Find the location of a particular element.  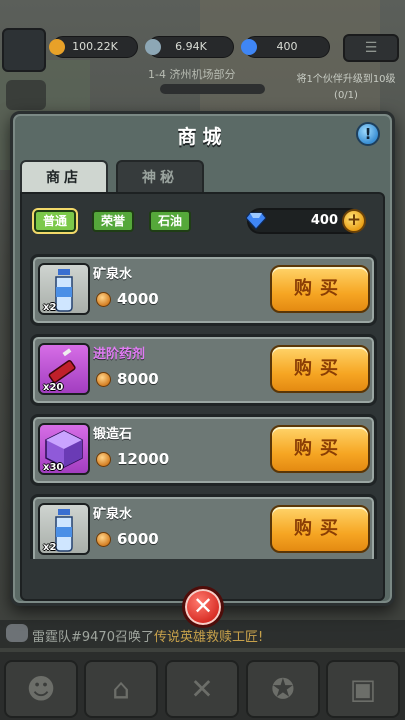

coin-counter: 100.22K is located at coordinates (93, 47).